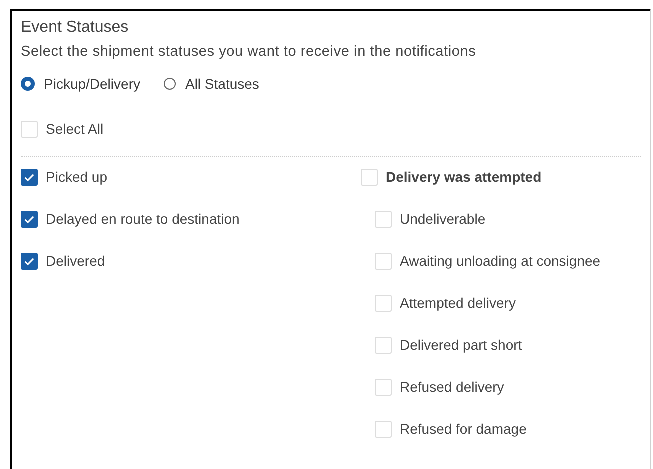  What do you see at coordinates (443, 219) in the screenshot?
I see `checkbox-label: Undeliverable` at bounding box center [443, 219].